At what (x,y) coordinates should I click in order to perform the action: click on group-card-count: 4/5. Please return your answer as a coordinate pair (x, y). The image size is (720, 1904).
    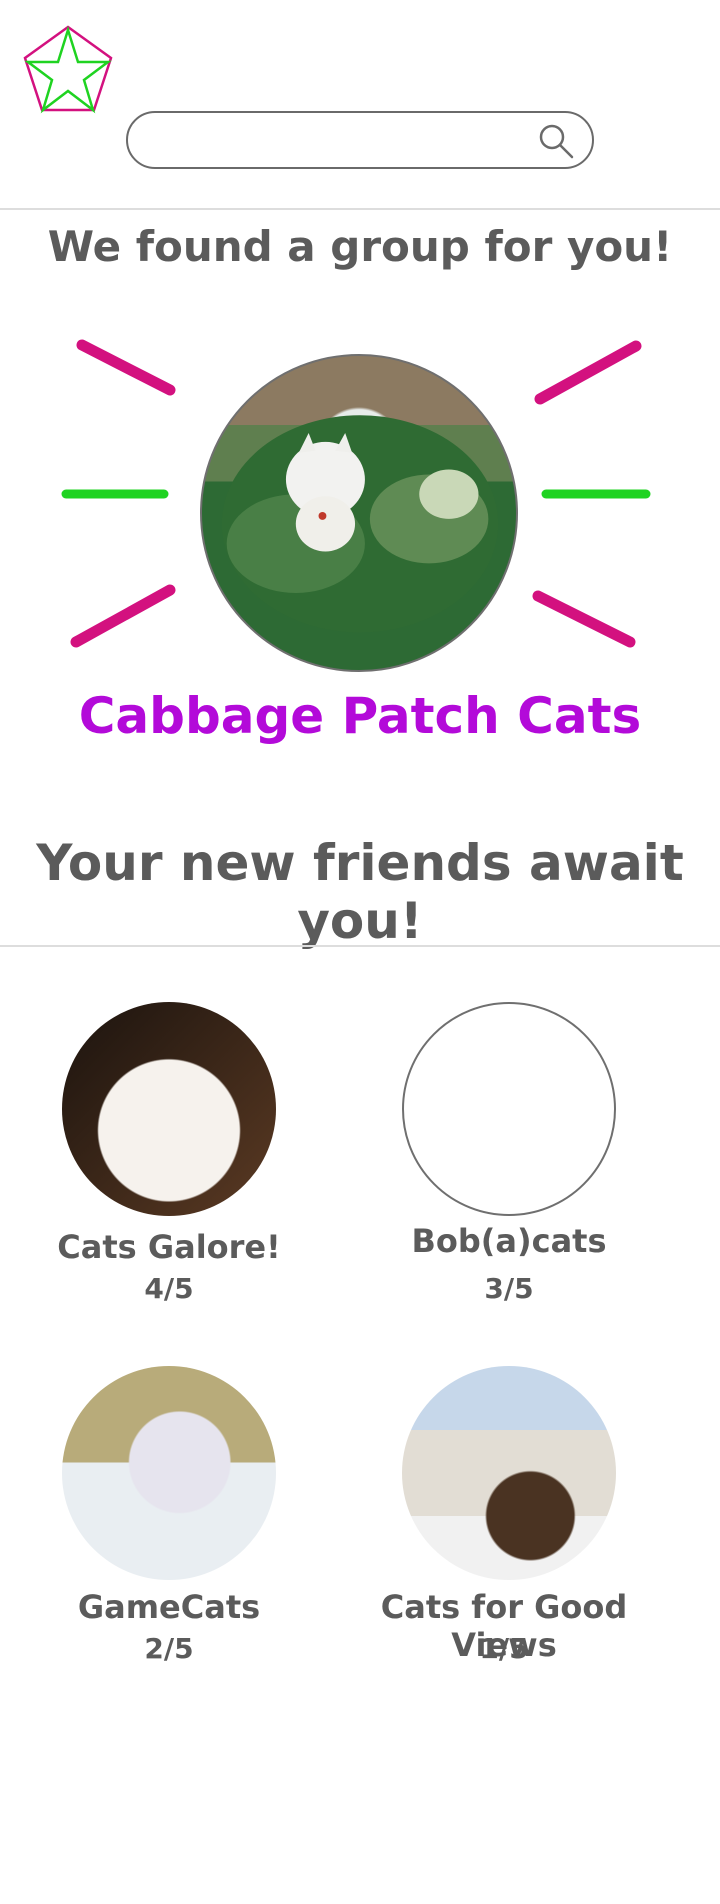
    Looking at the image, I should click on (169, 1288).